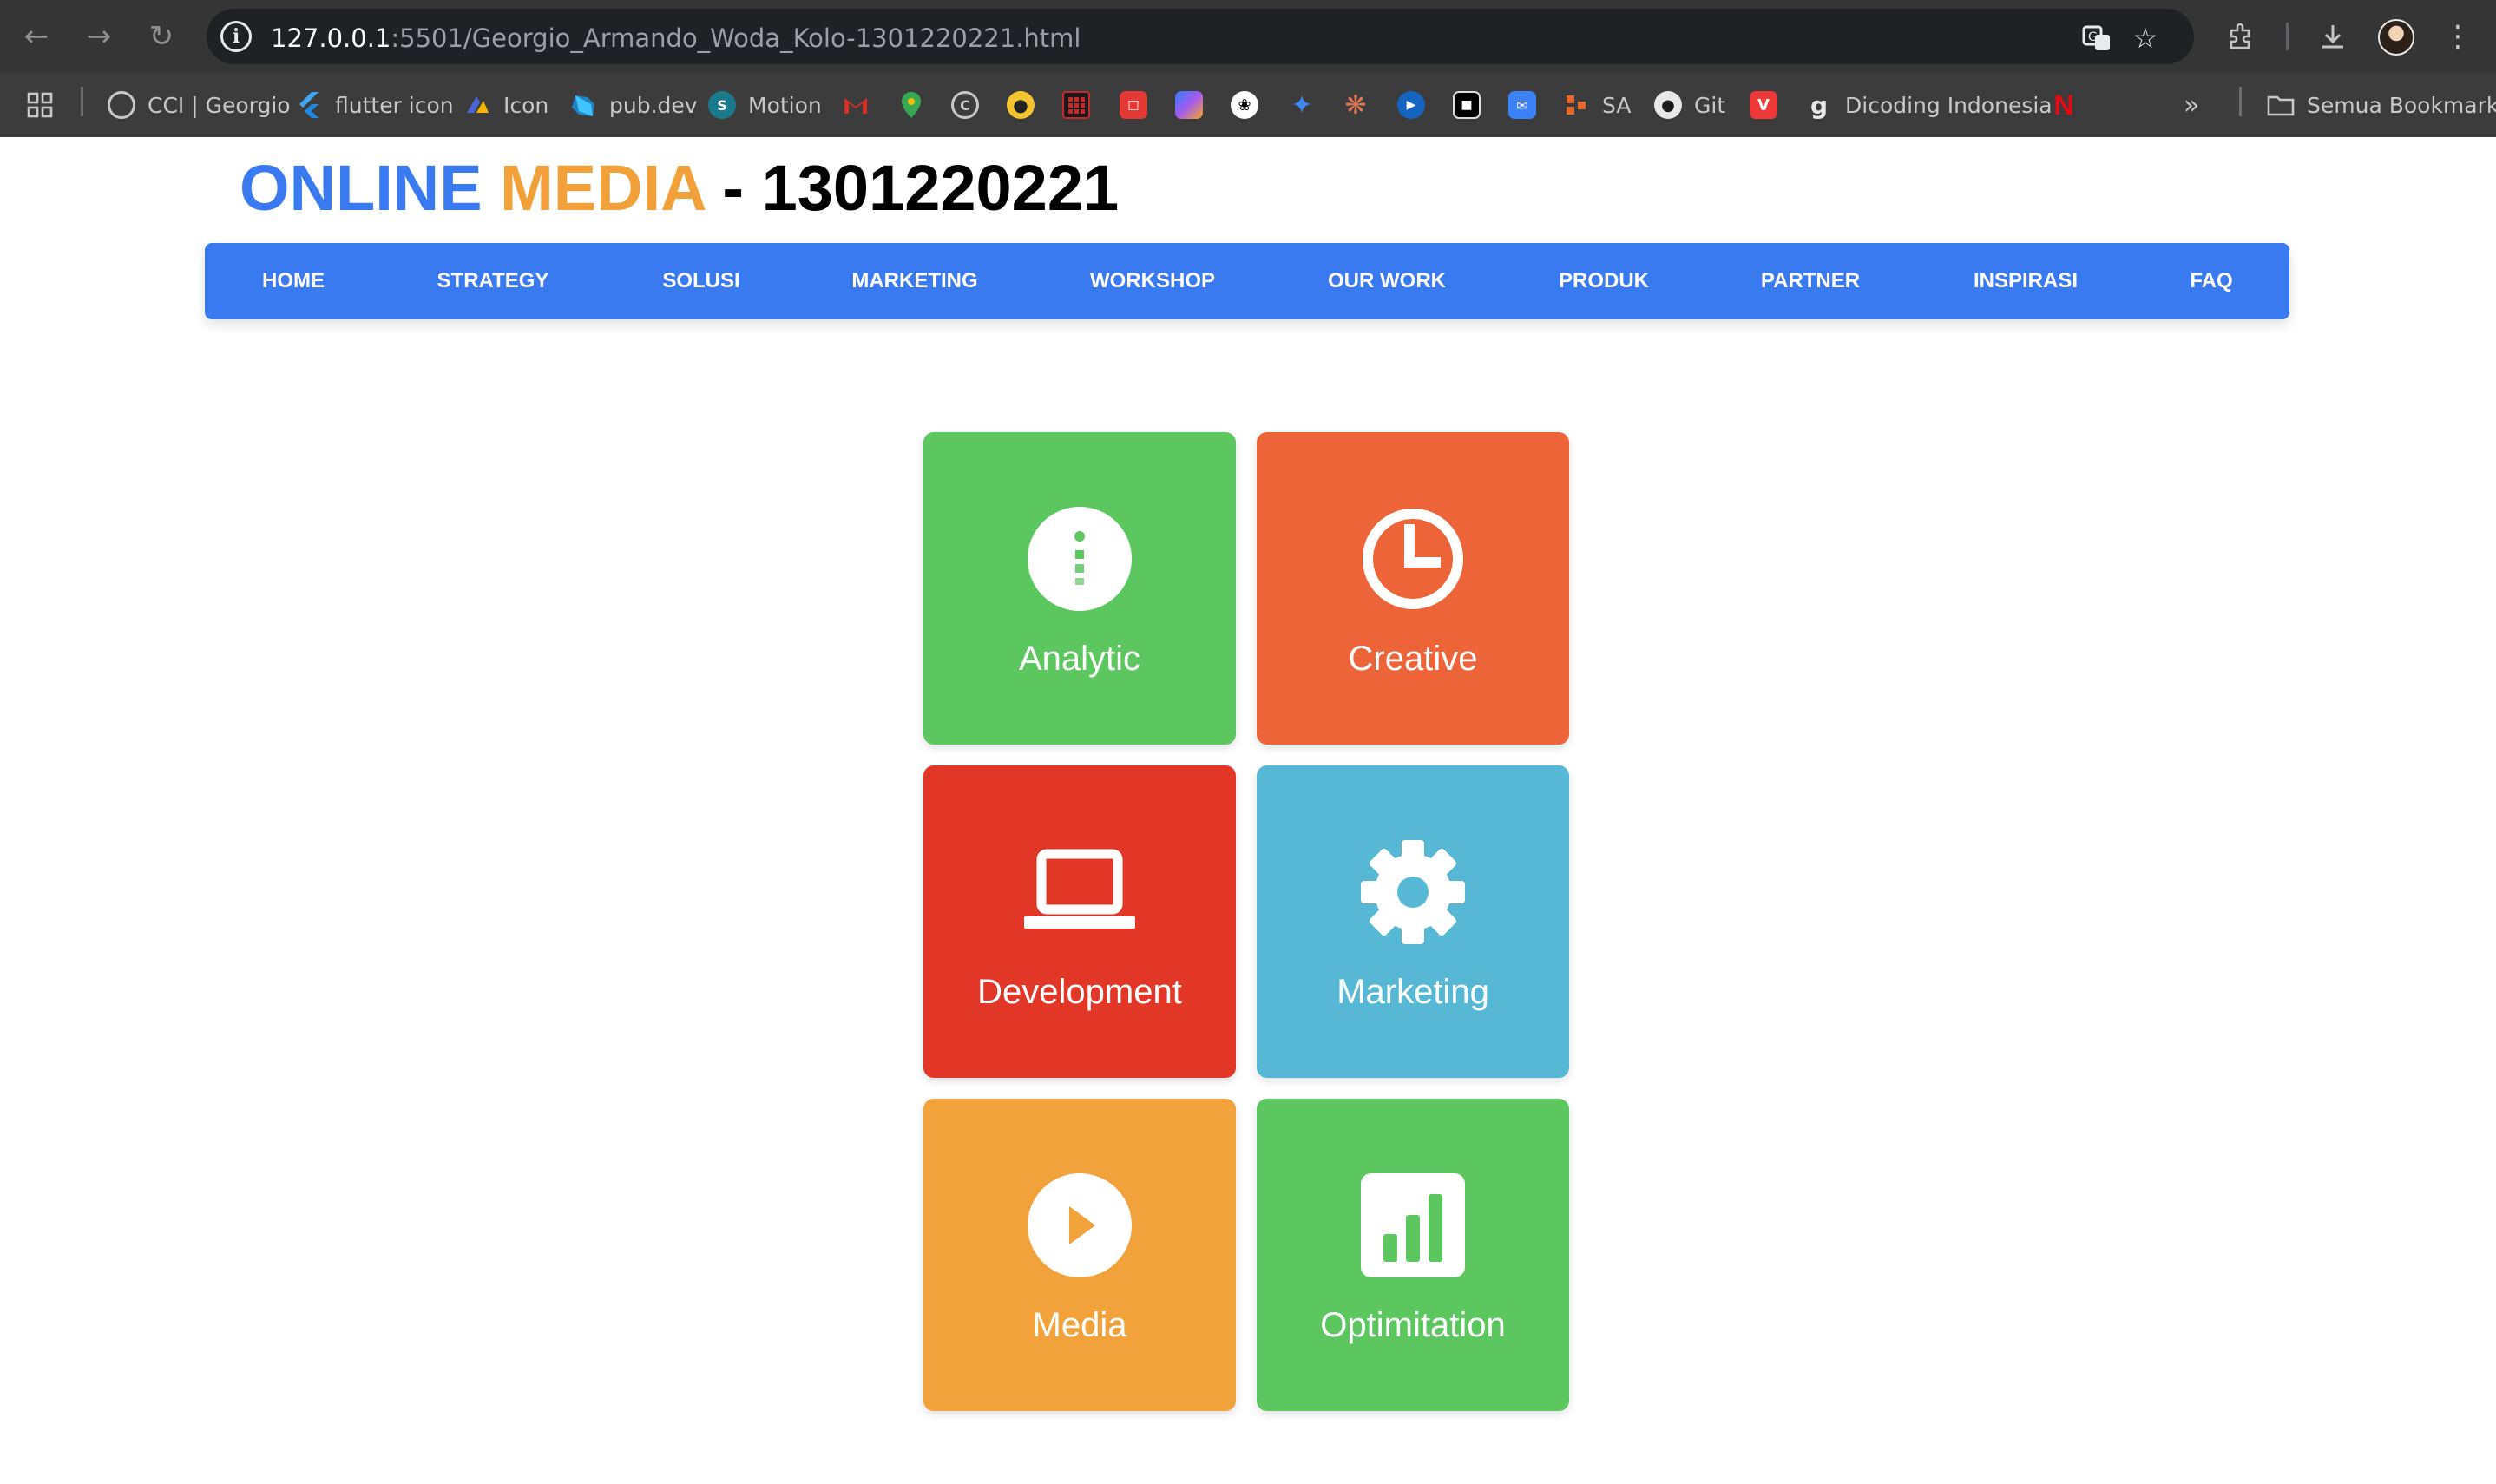  What do you see at coordinates (2281, 105) in the screenshot?
I see `folder-icon` at bounding box center [2281, 105].